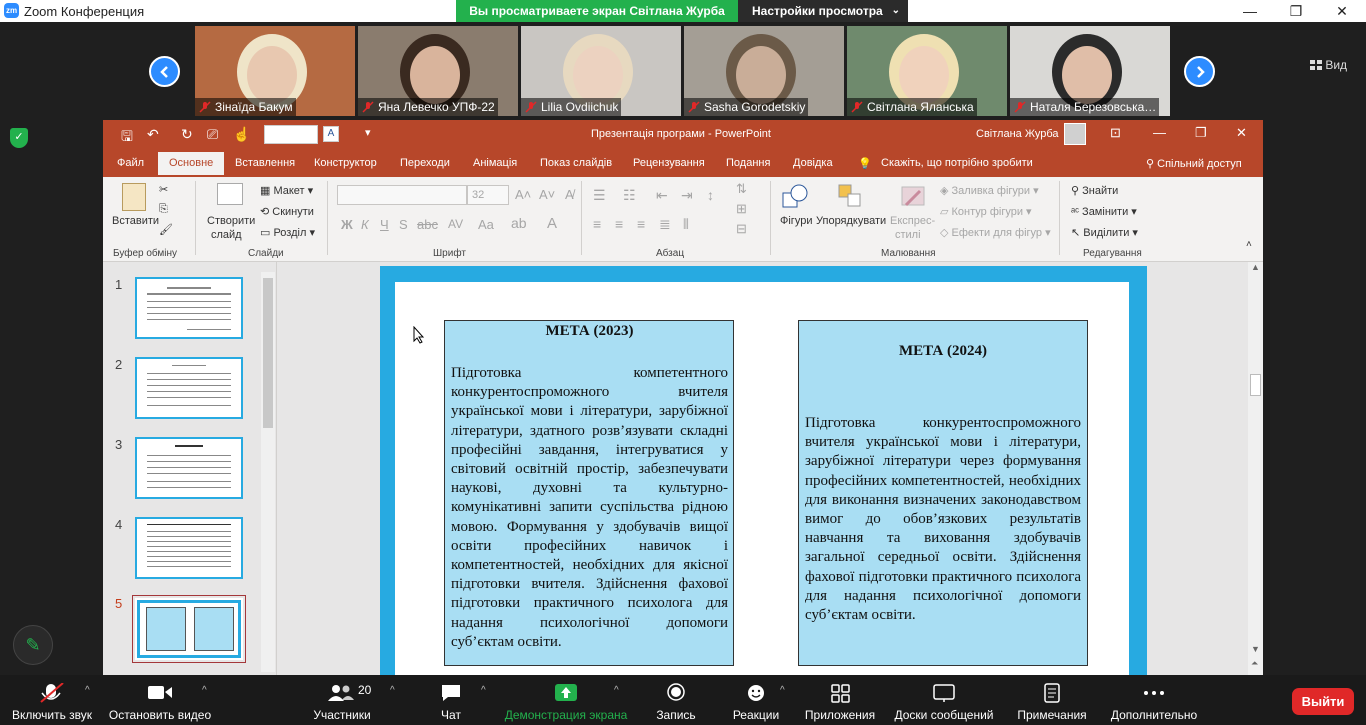  Describe the element at coordinates (134, 197) in the screenshot. I see `paste-icon` at that location.